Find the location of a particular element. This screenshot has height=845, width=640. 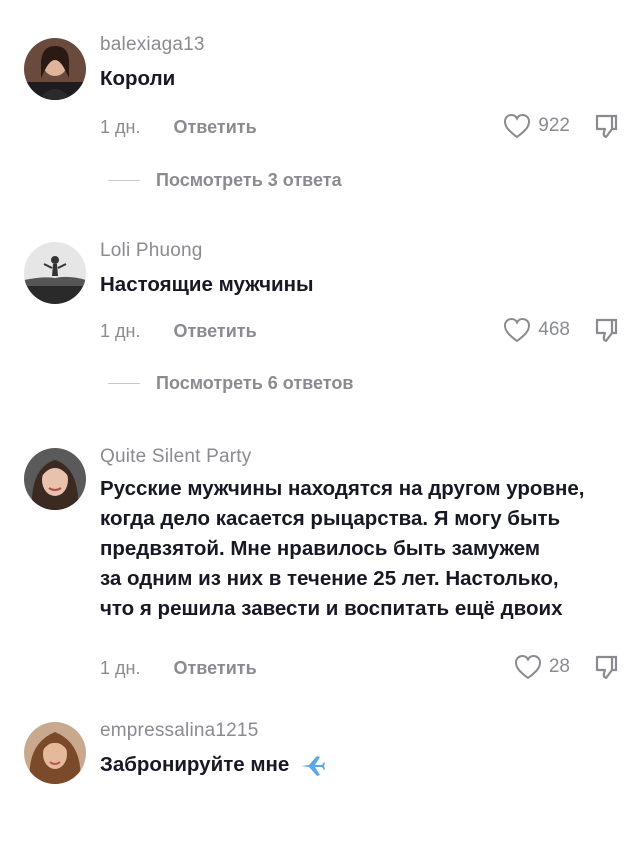

comment-text: Забронируйте мне is located at coordinates (195, 764).